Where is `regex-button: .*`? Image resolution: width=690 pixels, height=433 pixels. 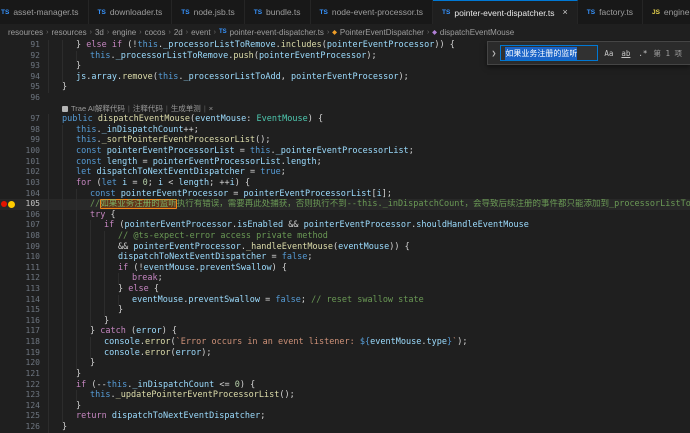 regex-button: .* is located at coordinates (642, 53).